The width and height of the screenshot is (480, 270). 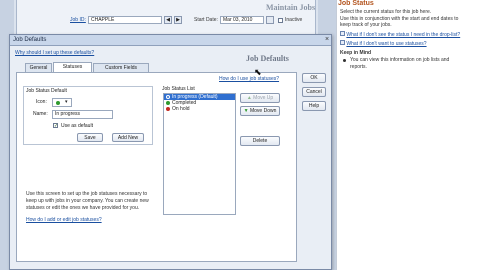 What do you see at coordinates (249, 98) in the screenshot?
I see `arrow-up-icon: ▲` at bounding box center [249, 98].